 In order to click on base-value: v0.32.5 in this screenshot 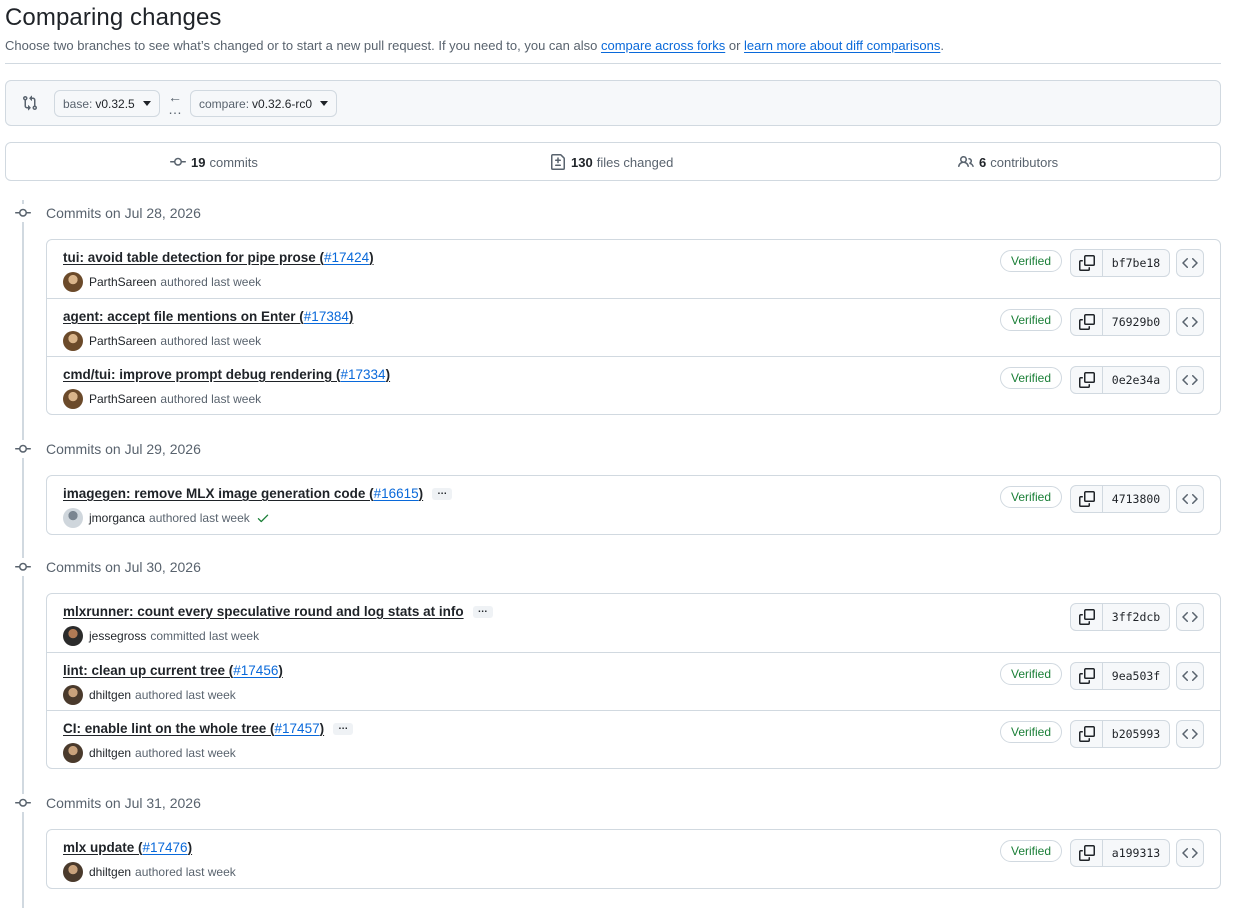, I will do `click(115, 103)`.